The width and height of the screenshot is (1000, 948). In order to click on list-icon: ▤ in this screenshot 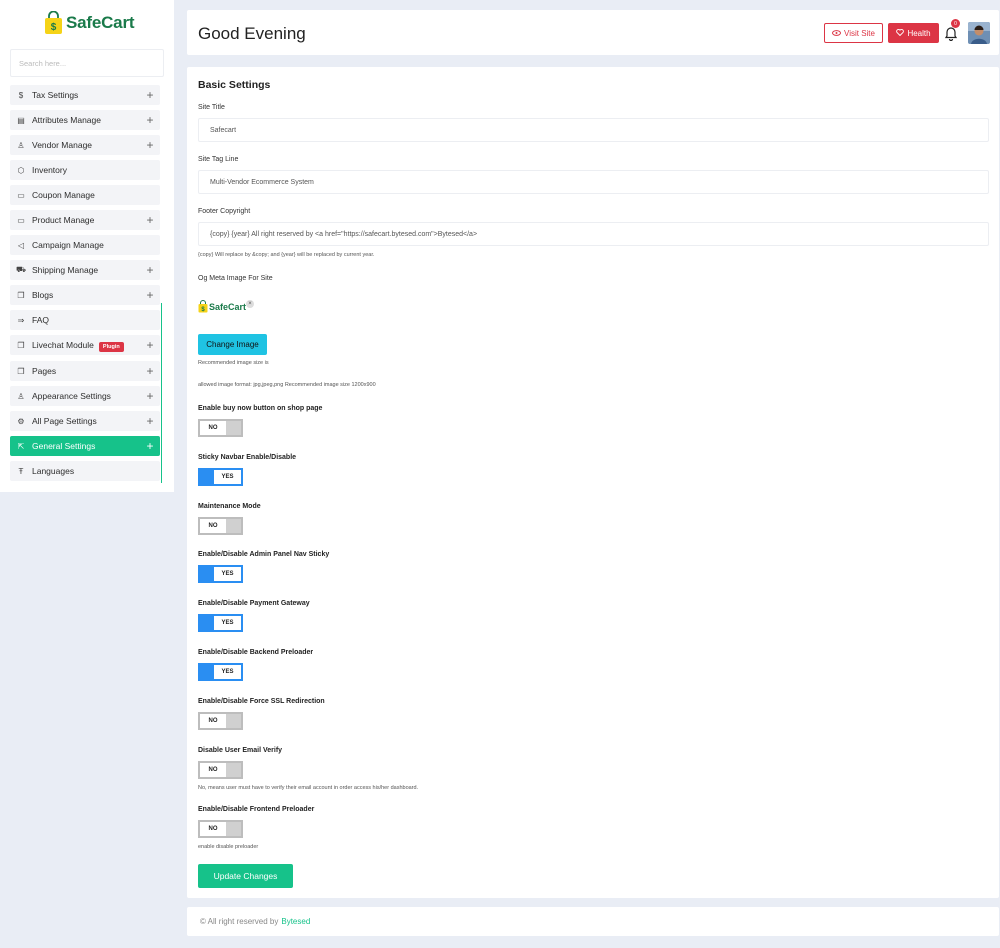, I will do `click(21, 120)`.